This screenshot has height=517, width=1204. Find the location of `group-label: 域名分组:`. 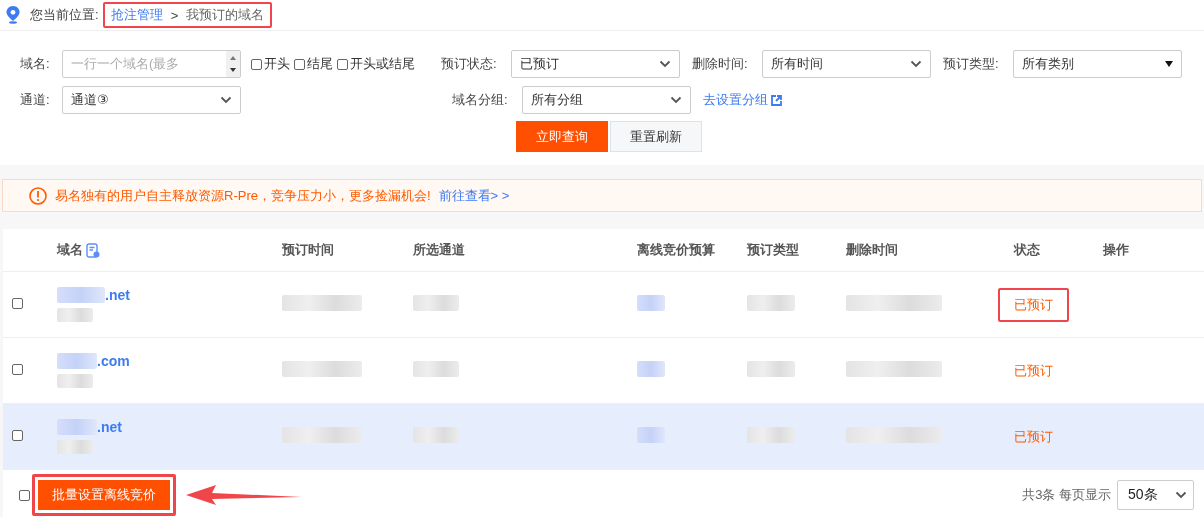

group-label: 域名分组: is located at coordinates (480, 100).